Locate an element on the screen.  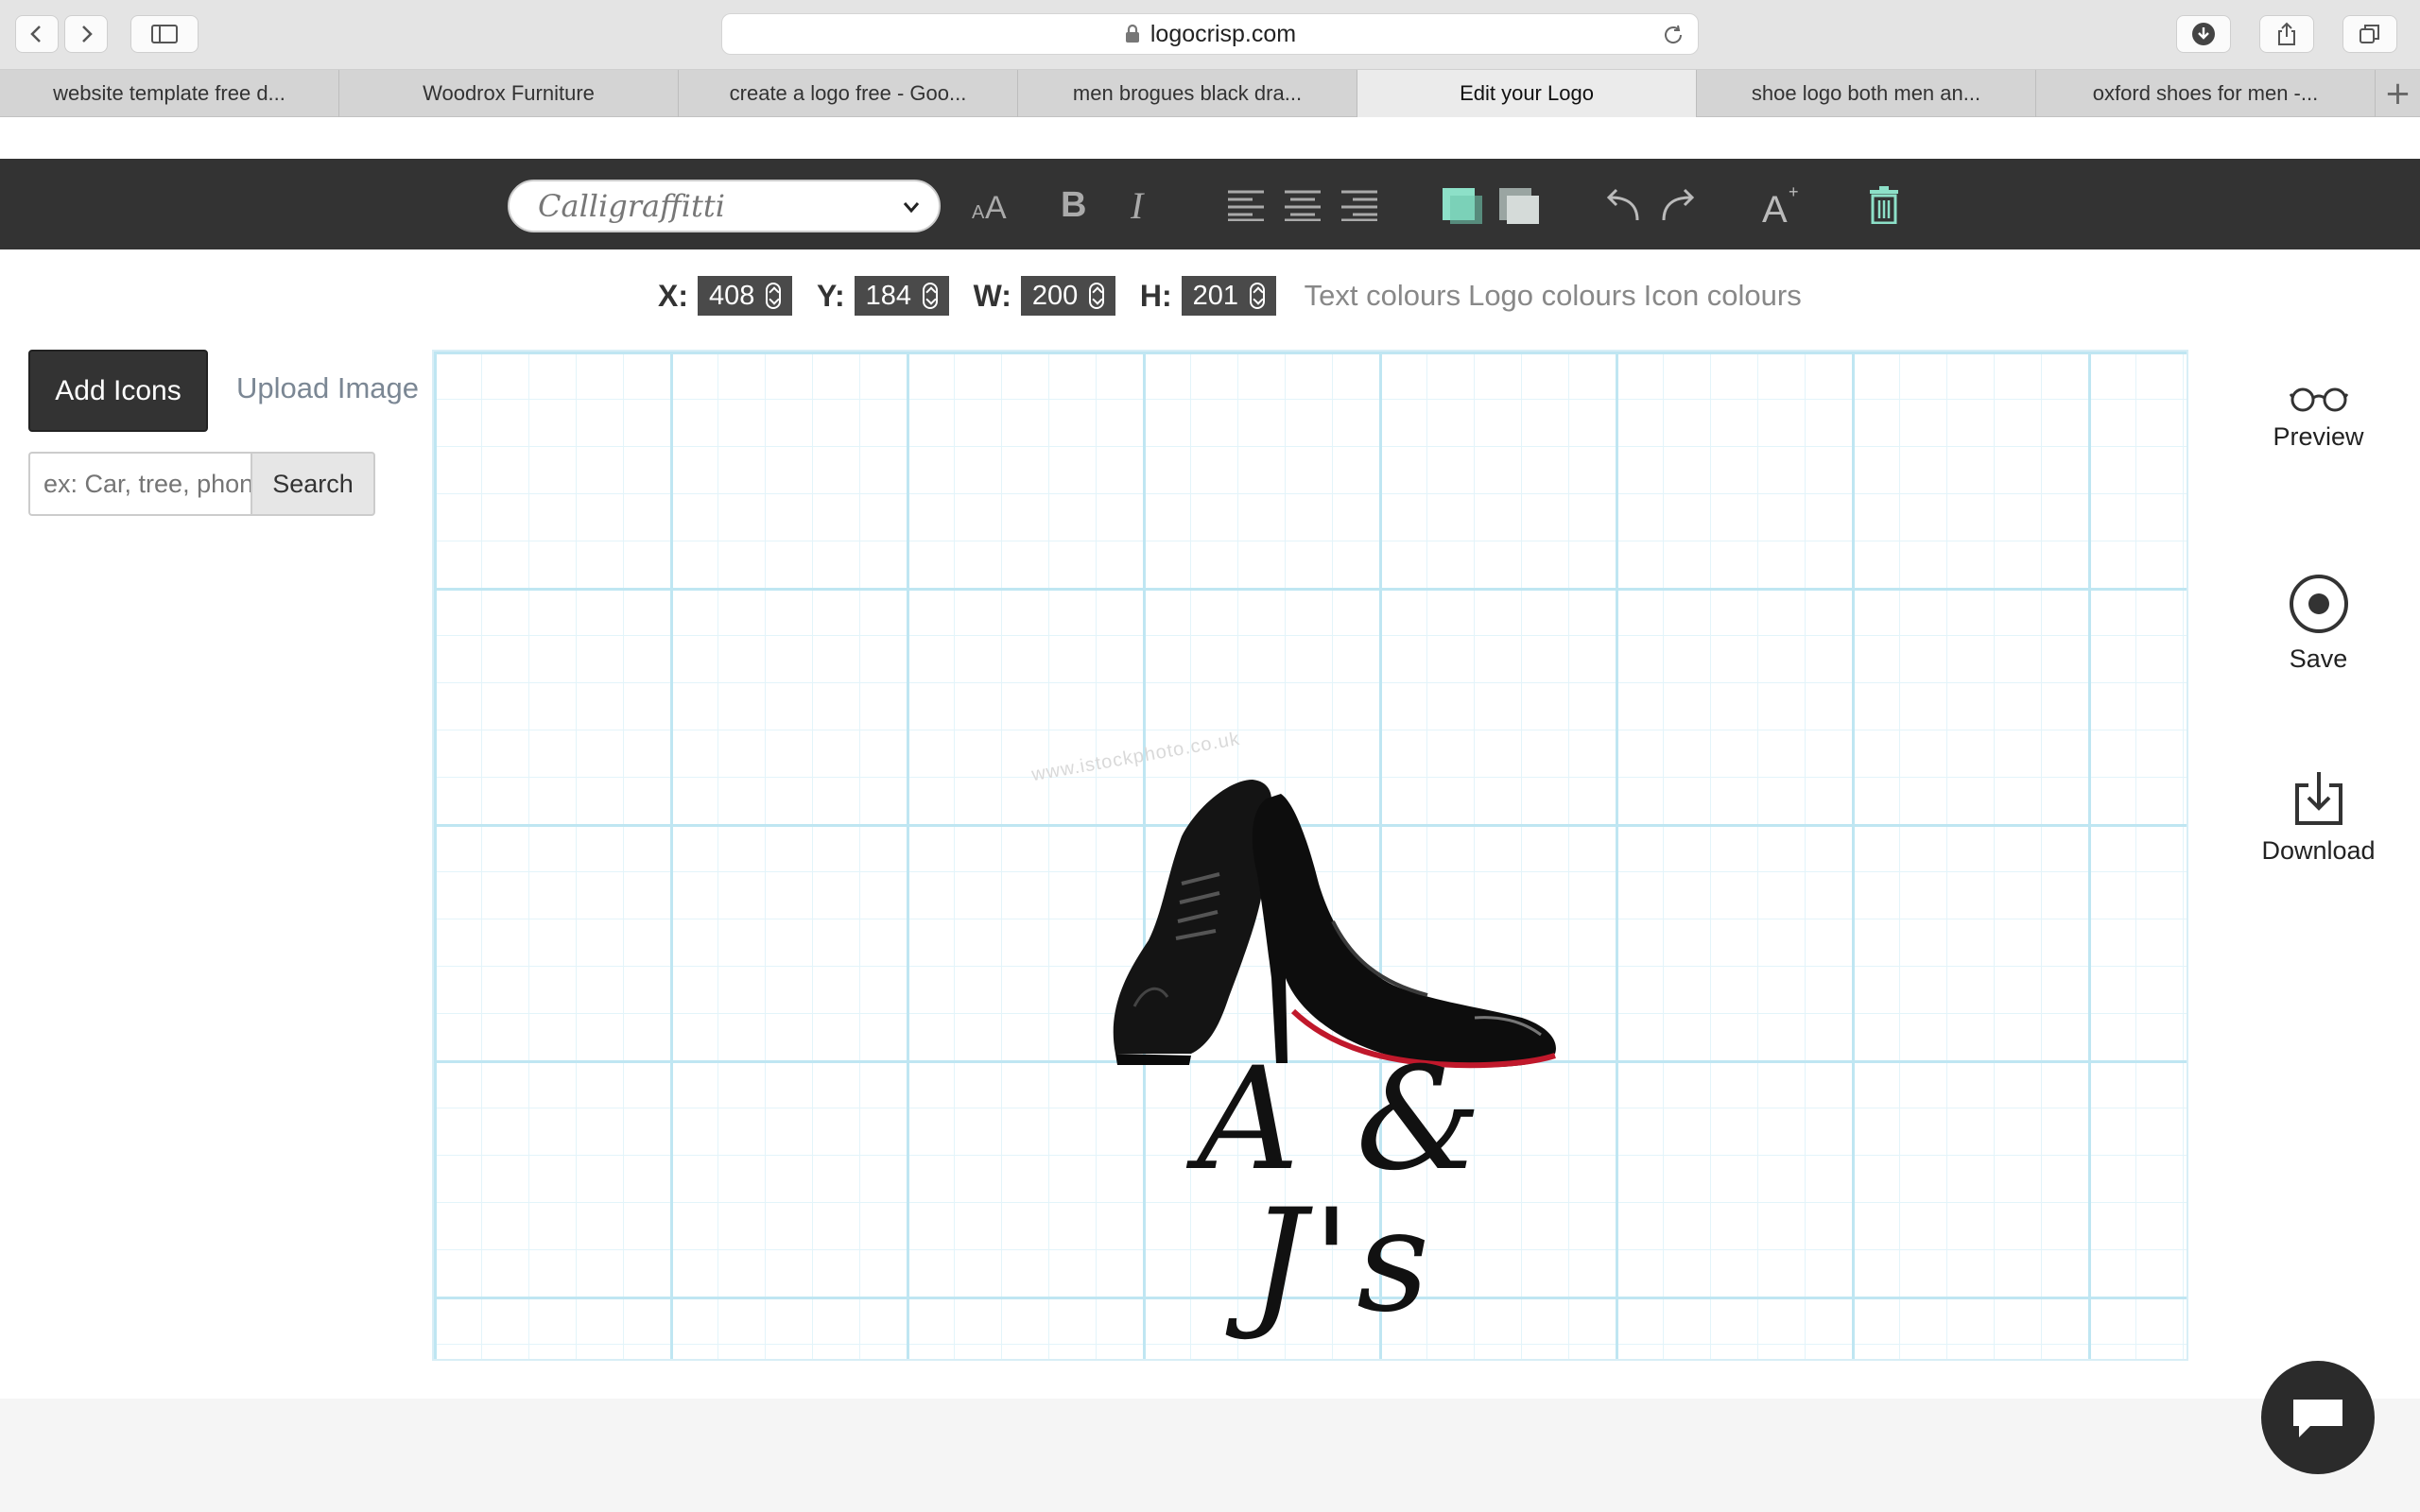
colour-links: Text colours Logo colours Icon colours is located at coordinates (1557, 296).